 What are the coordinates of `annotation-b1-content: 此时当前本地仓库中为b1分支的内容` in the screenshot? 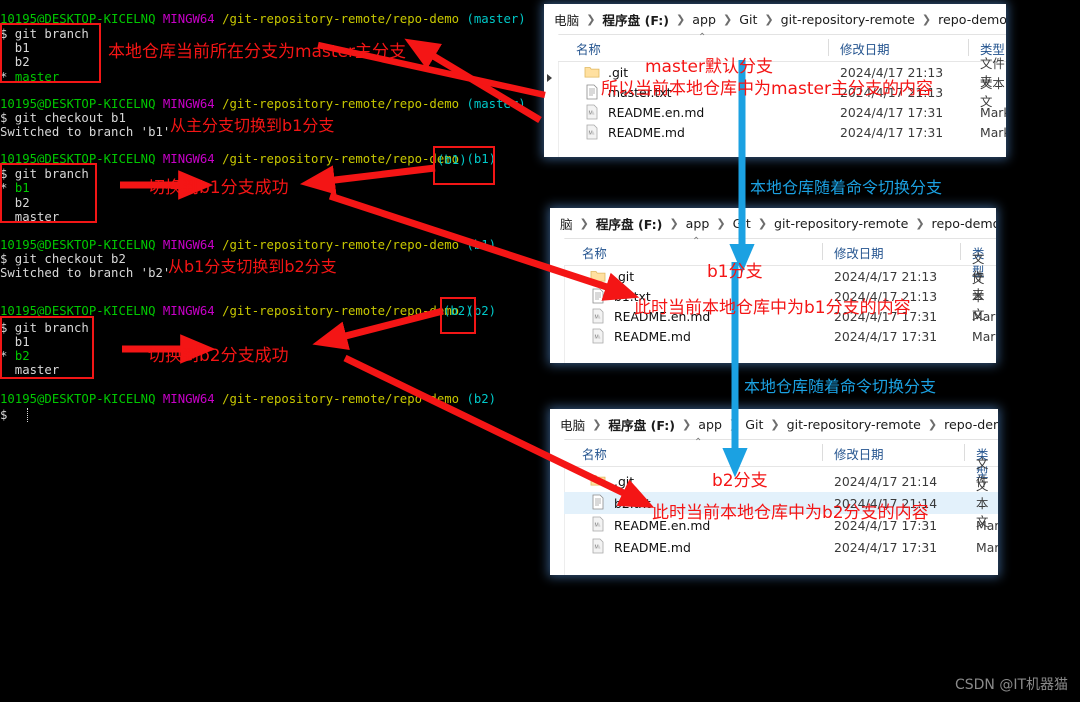 It's located at (772, 308).